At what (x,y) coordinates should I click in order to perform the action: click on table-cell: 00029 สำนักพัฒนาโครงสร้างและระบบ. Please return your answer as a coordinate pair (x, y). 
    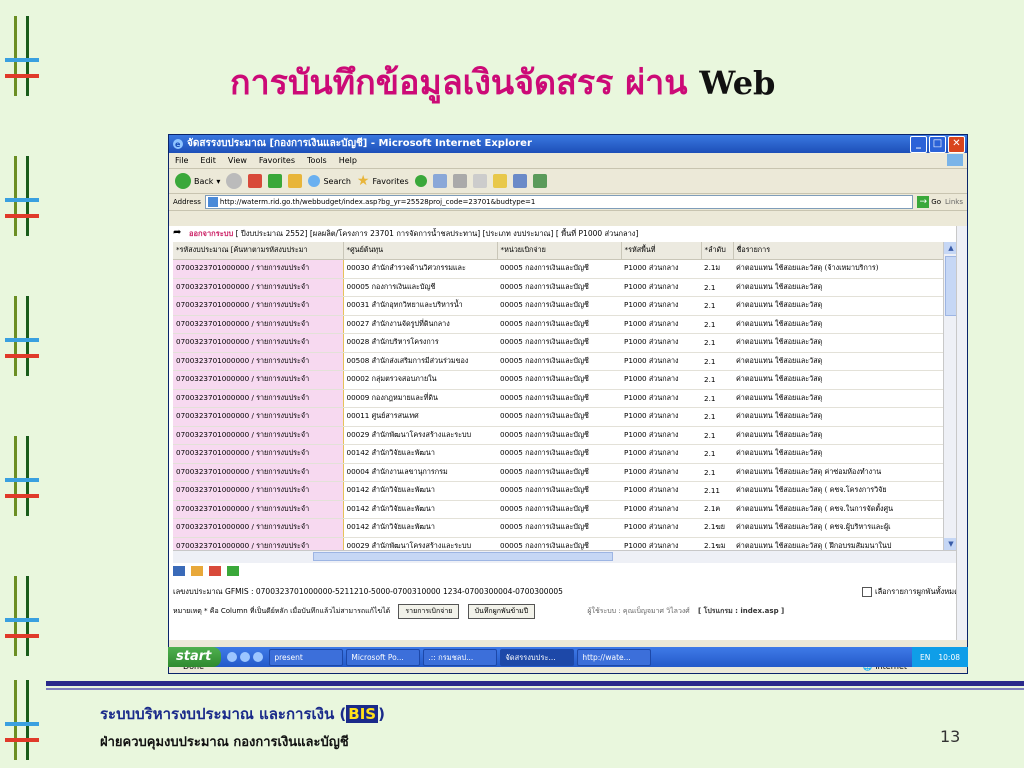
    Looking at the image, I should click on (419, 543).